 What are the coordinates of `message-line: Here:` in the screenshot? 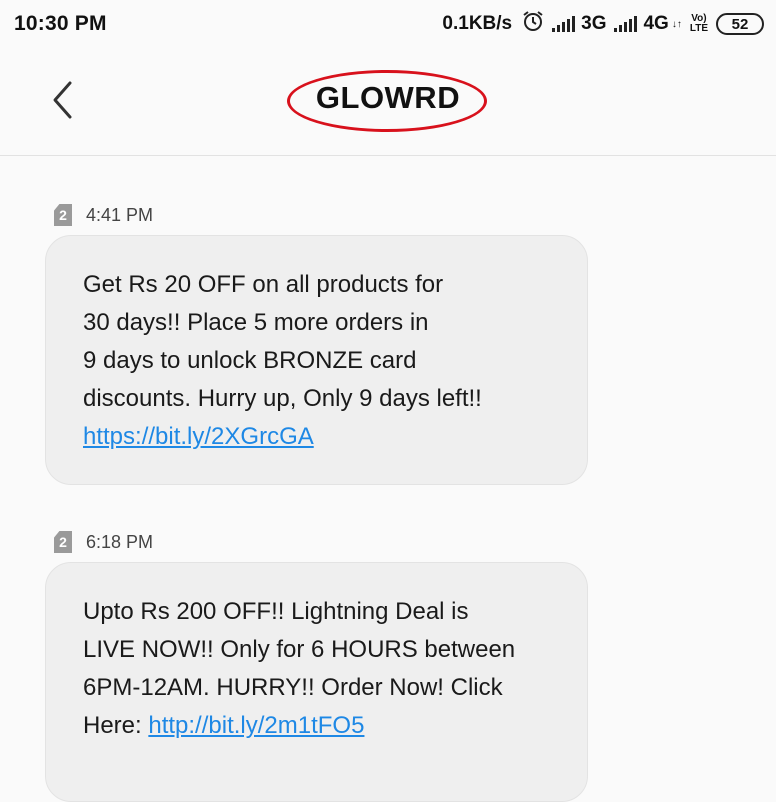 It's located at (116, 725).